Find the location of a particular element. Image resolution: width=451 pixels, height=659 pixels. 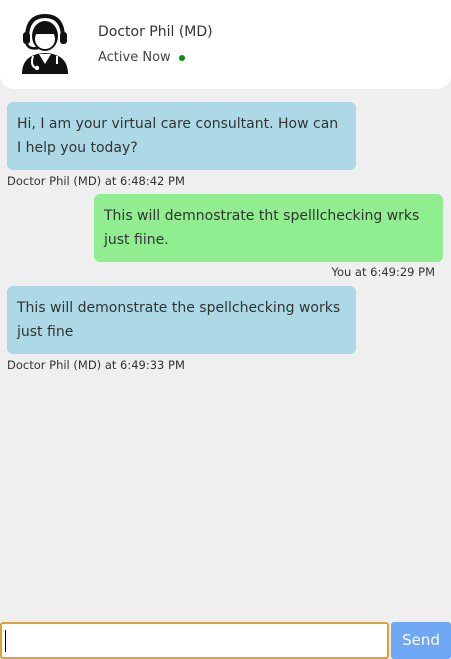

message-meta: You at 6:49:29 PM is located at coordinates (383, 272).